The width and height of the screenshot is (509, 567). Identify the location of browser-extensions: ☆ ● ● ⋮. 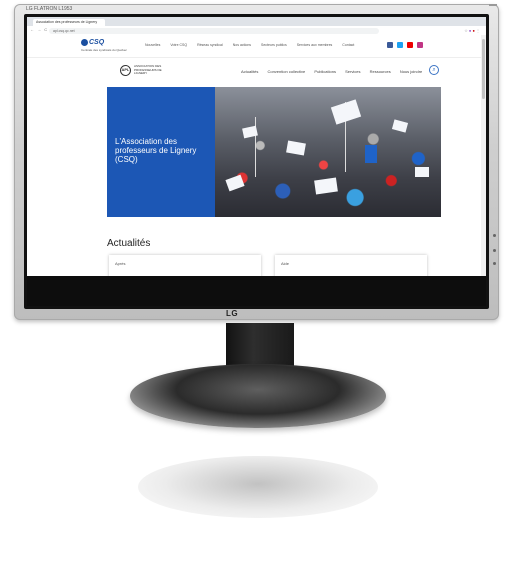
(472, 30).